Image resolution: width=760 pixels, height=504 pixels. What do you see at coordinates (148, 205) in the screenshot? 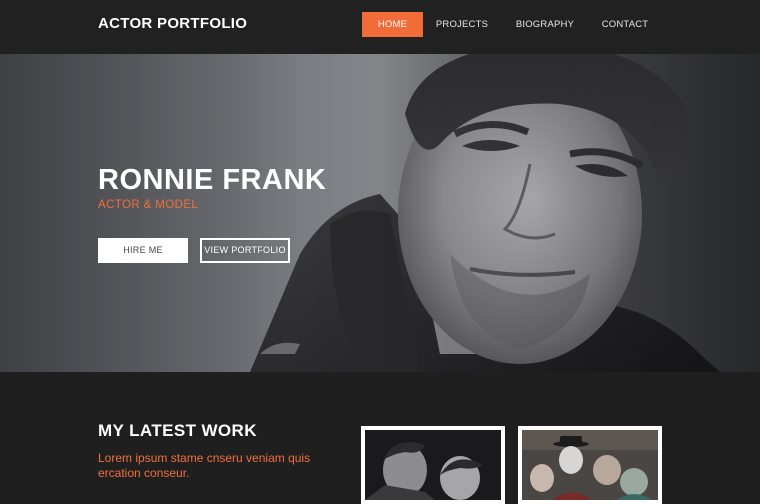
I see `hero-subtitle: ACTOR & MODEL` at bounding box center [148, 205].